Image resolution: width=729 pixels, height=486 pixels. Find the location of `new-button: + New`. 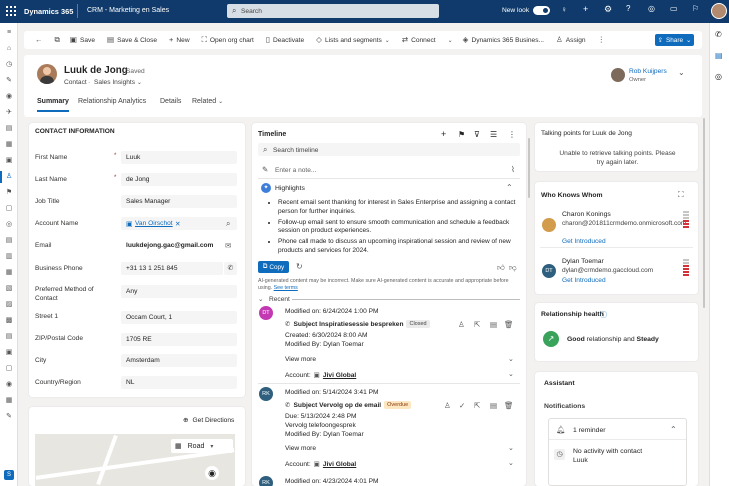

new-button: + New is located at coordinates (179, 40).